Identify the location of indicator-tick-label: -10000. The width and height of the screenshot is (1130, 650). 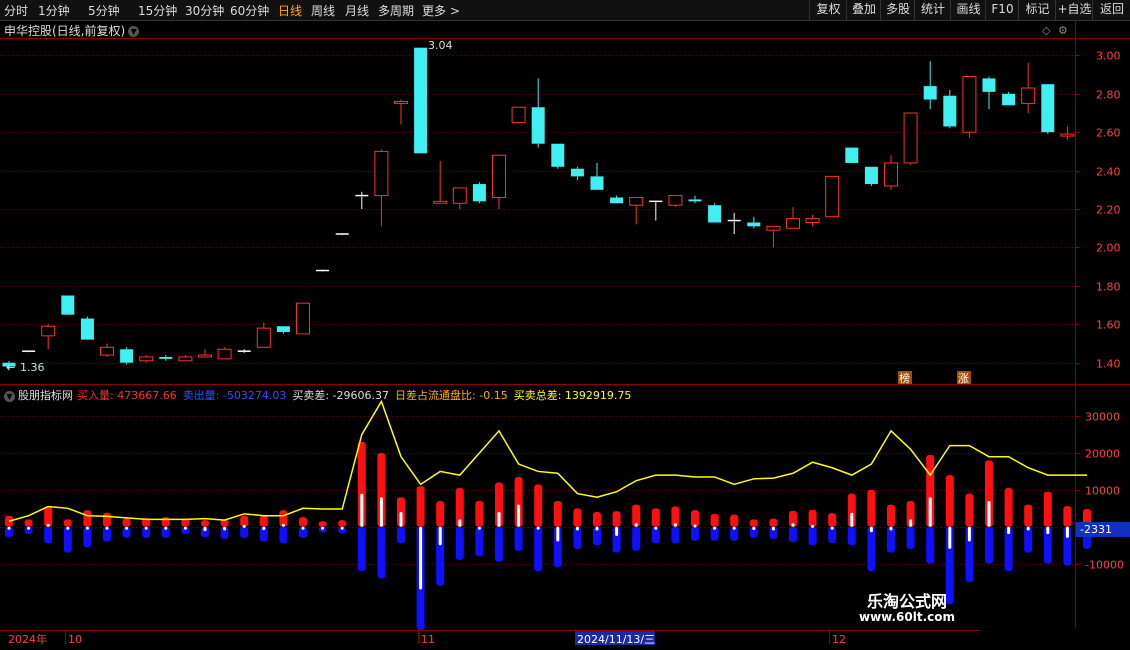
(1104, 565).